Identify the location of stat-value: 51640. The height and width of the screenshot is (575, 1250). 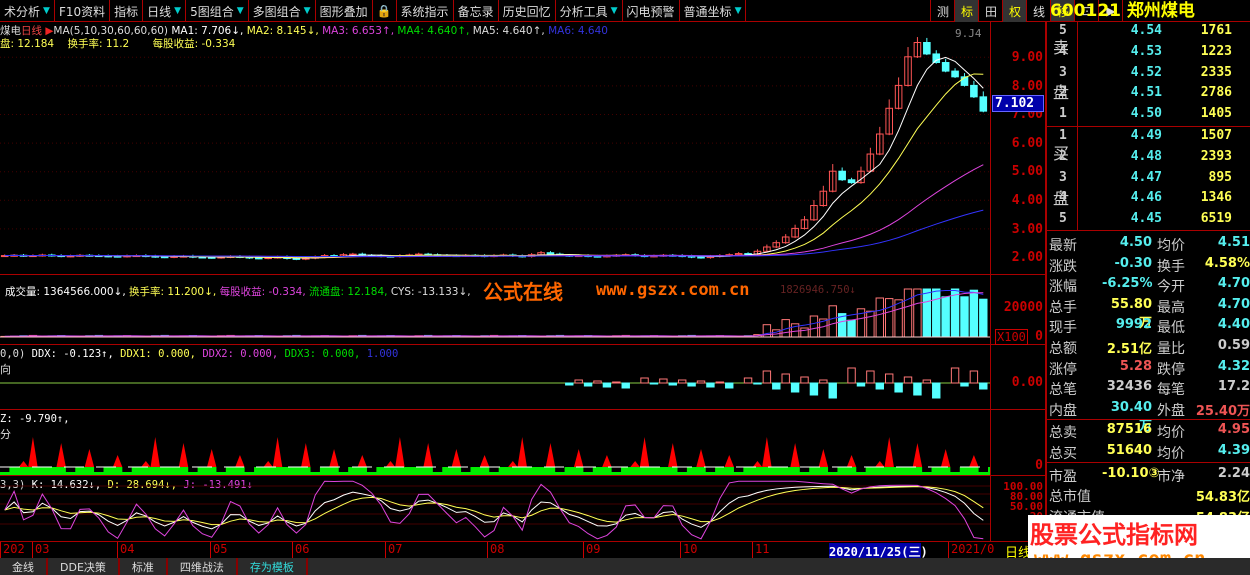
(1129, 450).